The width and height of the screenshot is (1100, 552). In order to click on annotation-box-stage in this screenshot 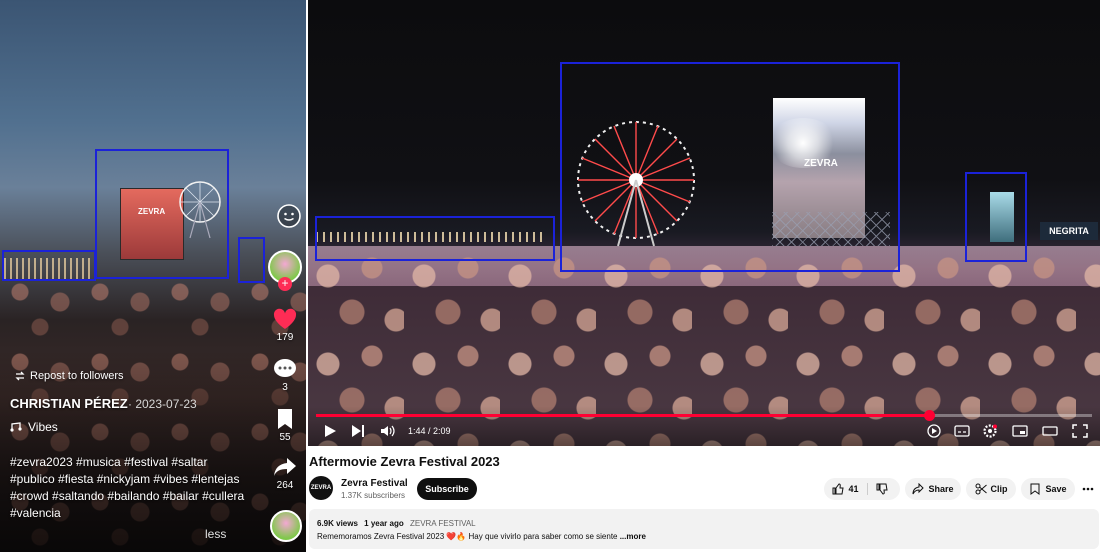, I will do `click(162, 214)`.